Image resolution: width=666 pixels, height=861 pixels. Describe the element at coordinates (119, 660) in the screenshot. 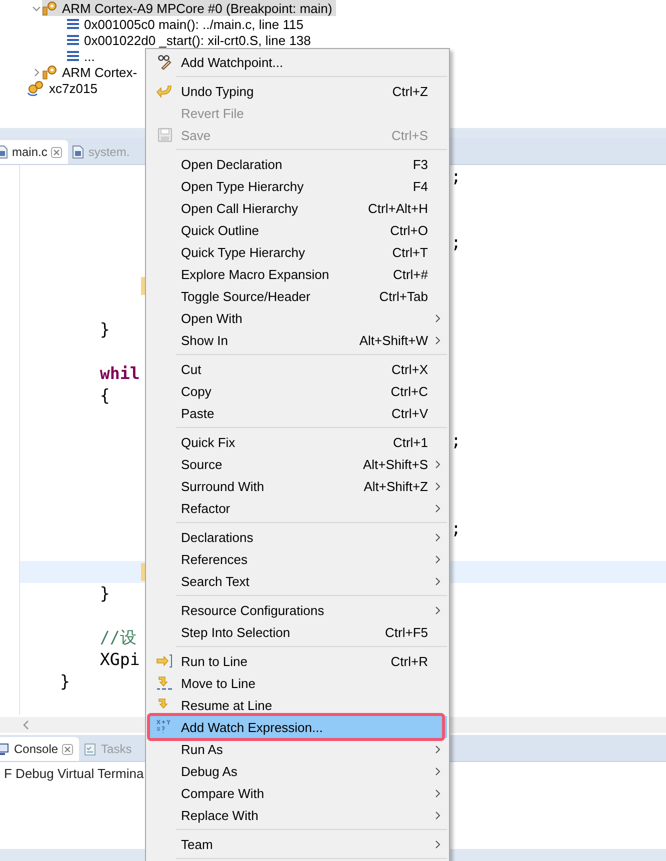

I see `code-text: XGpi` at that location.